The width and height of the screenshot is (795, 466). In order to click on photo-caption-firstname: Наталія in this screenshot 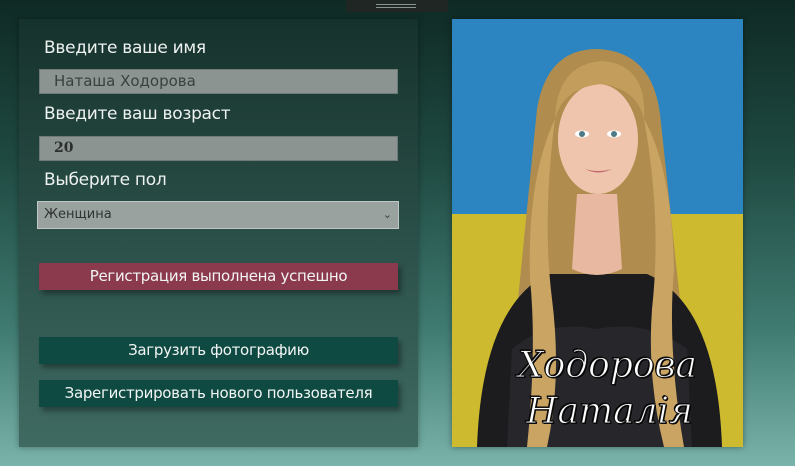, I will do `click(610, 412)`.